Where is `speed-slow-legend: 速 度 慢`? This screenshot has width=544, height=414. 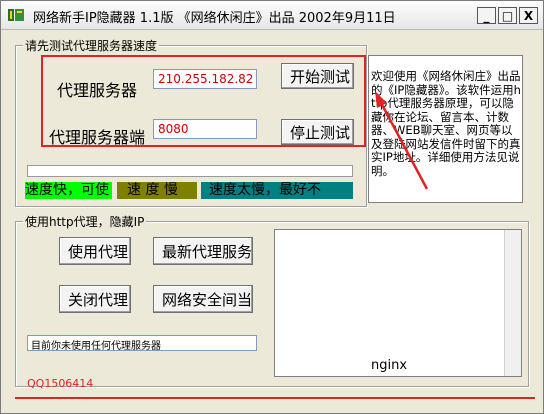 speed-slow-legend: 速 度 慢 is located at coordinates (157, 190).